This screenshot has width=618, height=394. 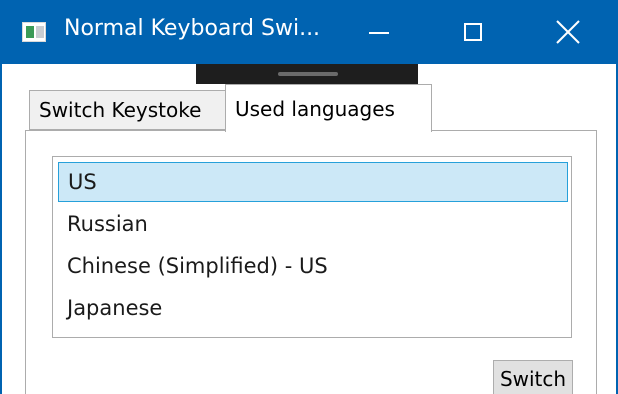 What do you see at coordinates (34, 32) in the screenshot?
I see `app-icon` at bounding box center [34, 32].